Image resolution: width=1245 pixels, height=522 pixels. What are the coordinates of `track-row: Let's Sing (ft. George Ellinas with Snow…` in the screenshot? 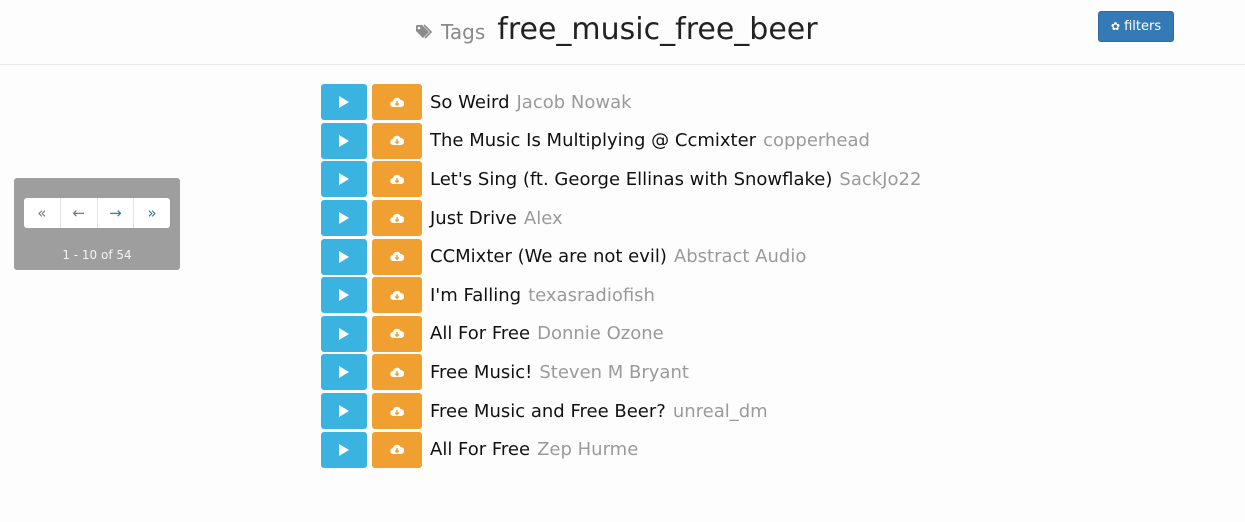 It's located at (761, 179).